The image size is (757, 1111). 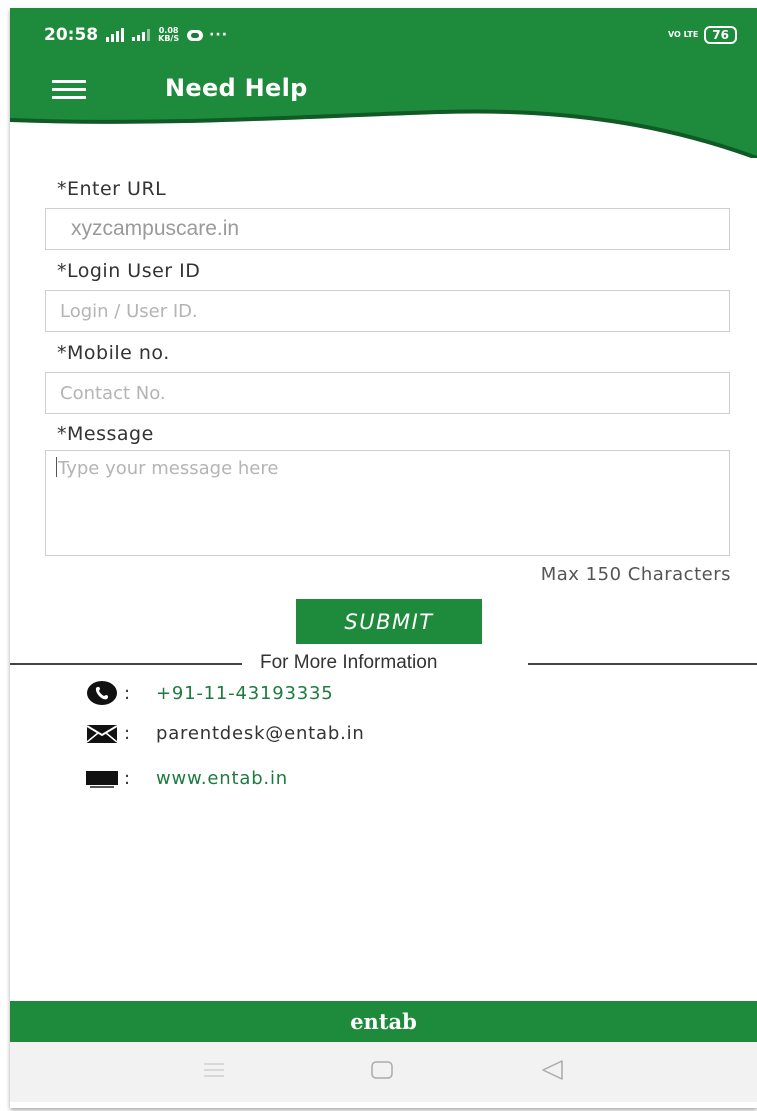 What do you see at coordinates (390, 35) in the screenshot?
I see `status-bar: 20:58 0.08 KB/S ··· VO LTE 76` at bounding box center [390, 35].